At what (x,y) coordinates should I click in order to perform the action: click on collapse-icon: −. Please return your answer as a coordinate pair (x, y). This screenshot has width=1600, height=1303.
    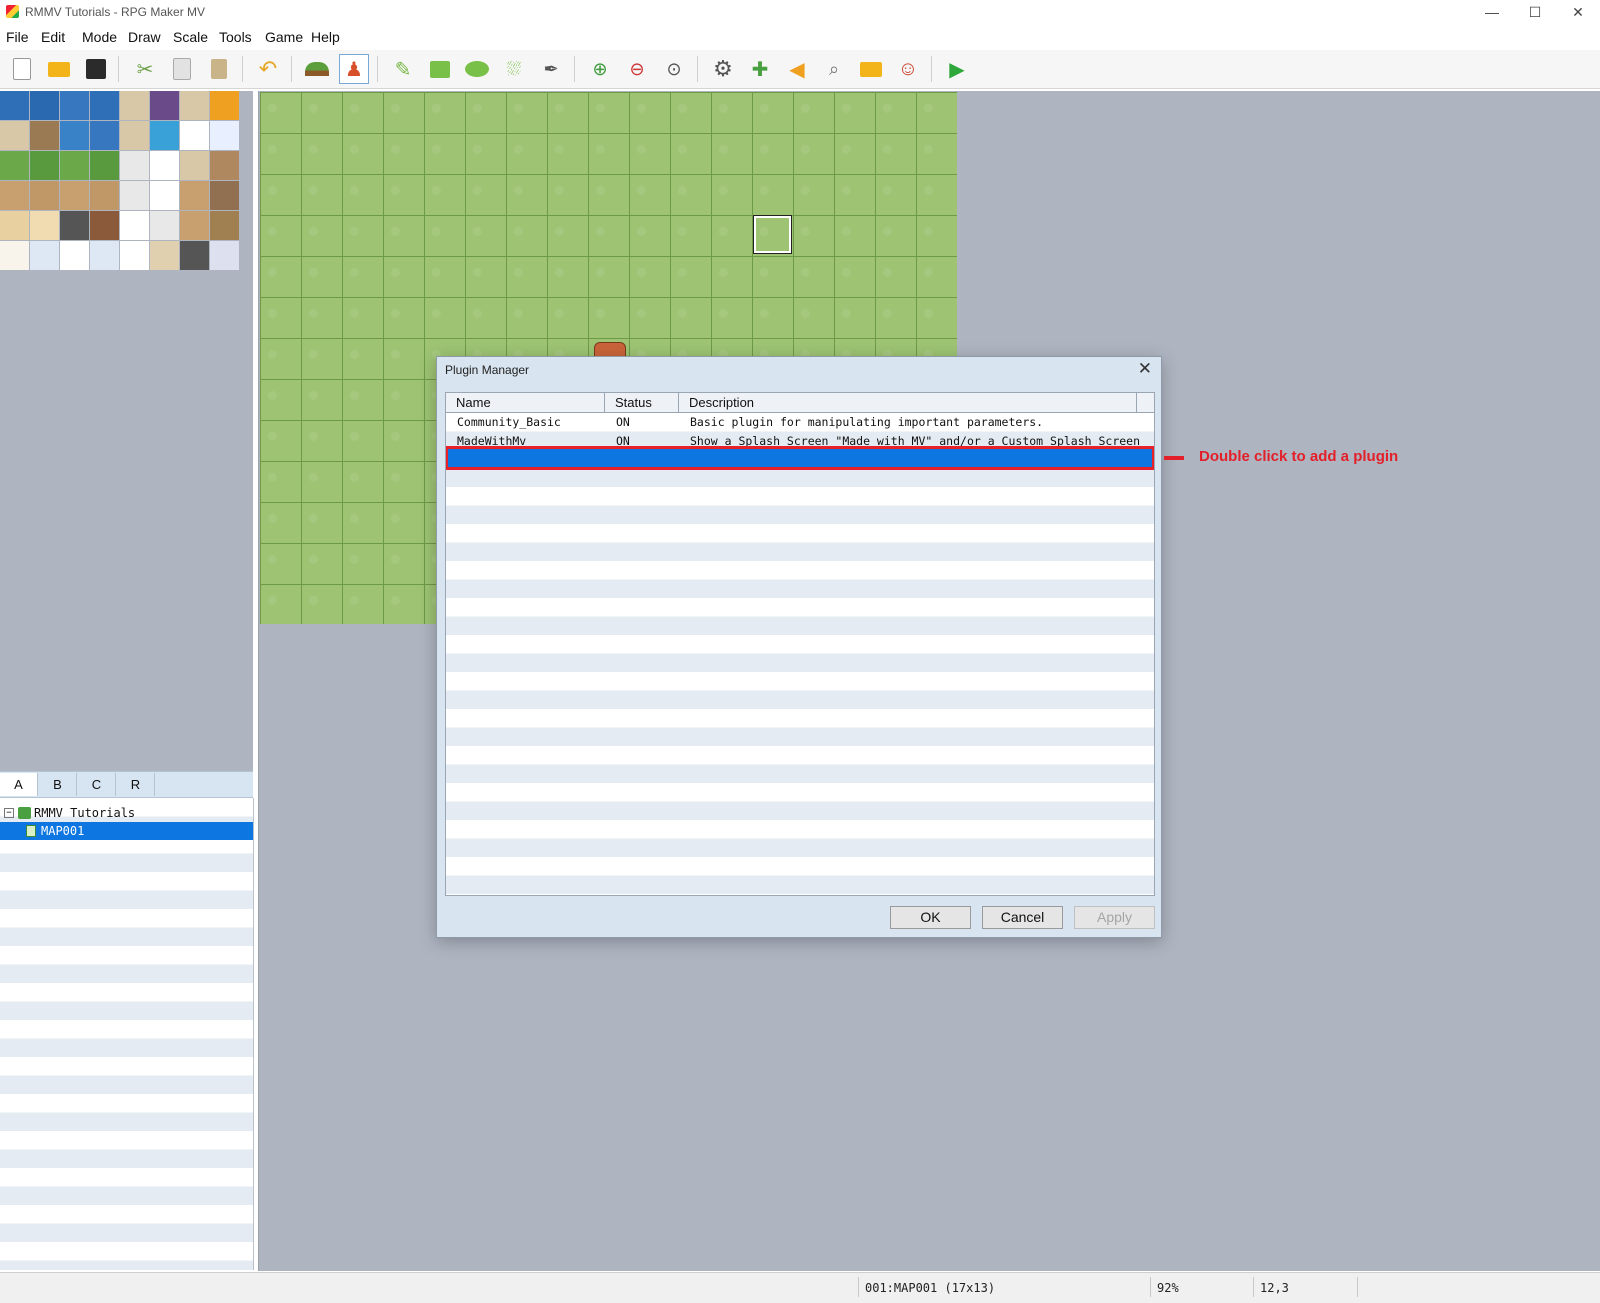
    Looking at the image, I should click on (9, 813).